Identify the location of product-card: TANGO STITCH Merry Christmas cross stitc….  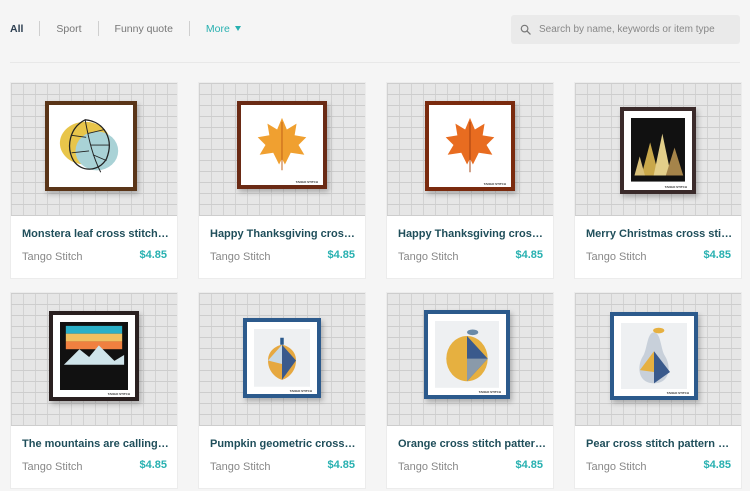
(658, 180).